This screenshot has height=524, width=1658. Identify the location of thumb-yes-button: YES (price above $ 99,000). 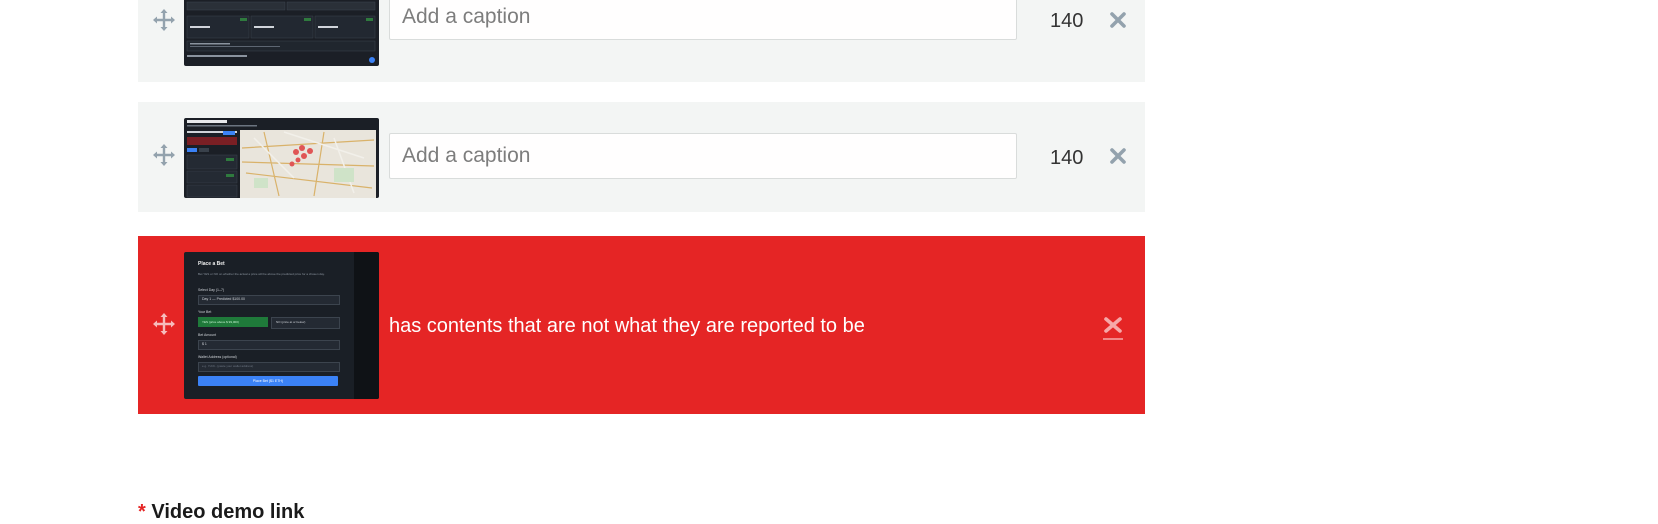
(220, 322).